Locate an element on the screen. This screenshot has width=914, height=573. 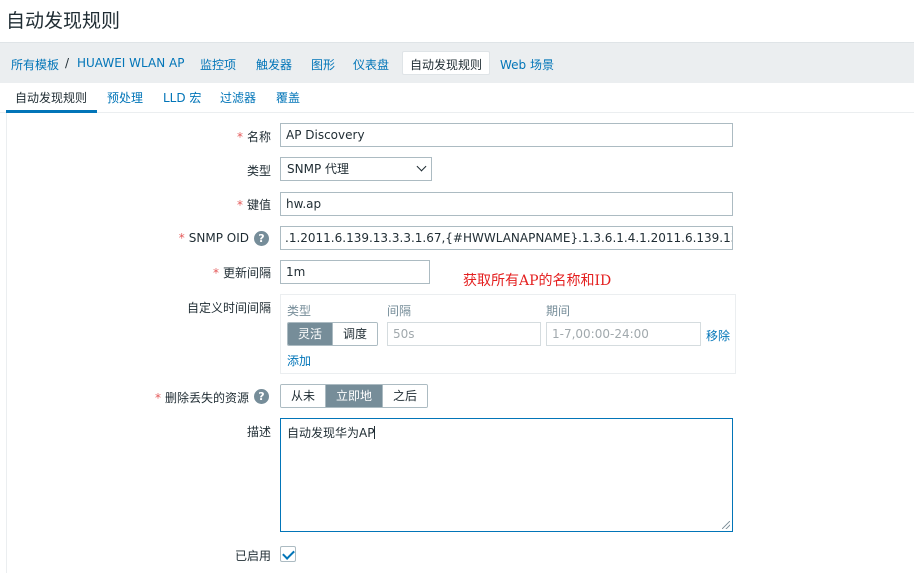
interval-input: 50s is located at coordinates (464, 334).